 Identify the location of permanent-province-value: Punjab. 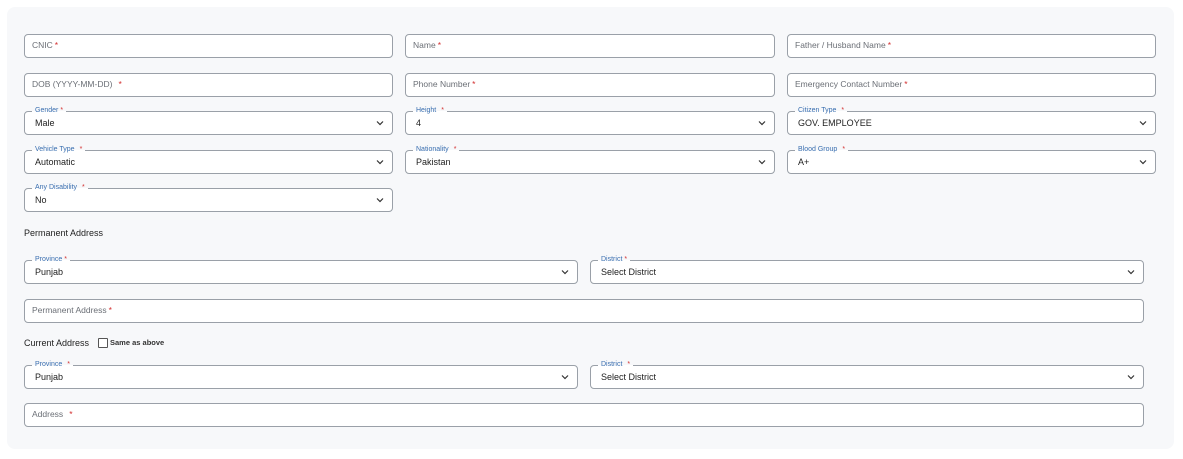
(49, 272).